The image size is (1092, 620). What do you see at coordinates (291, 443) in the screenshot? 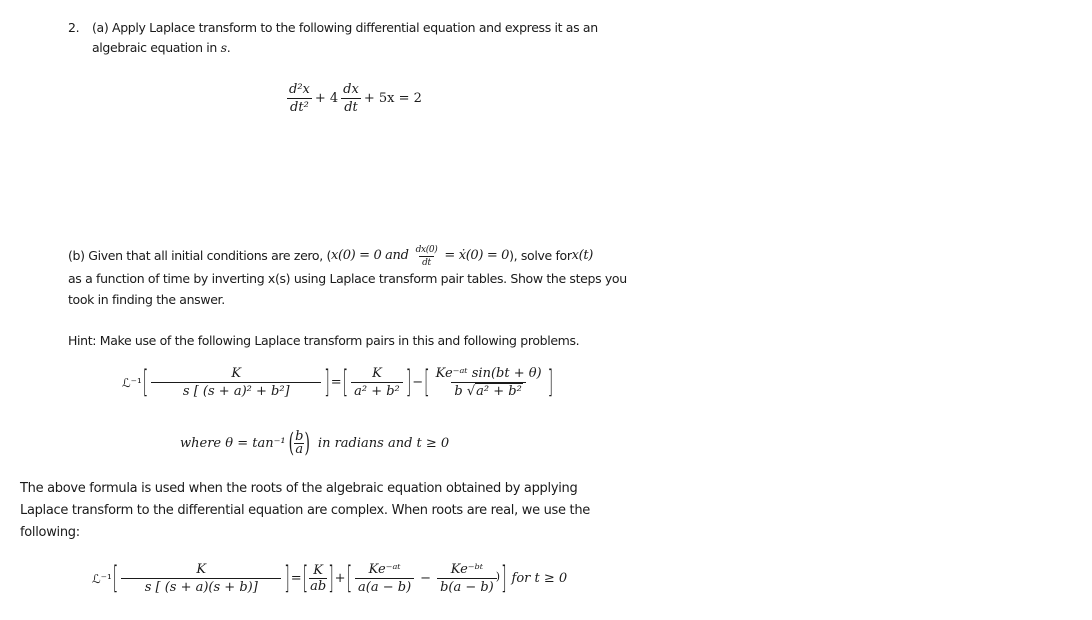
I see `left-paren: (` at bounding box center [291, 443].